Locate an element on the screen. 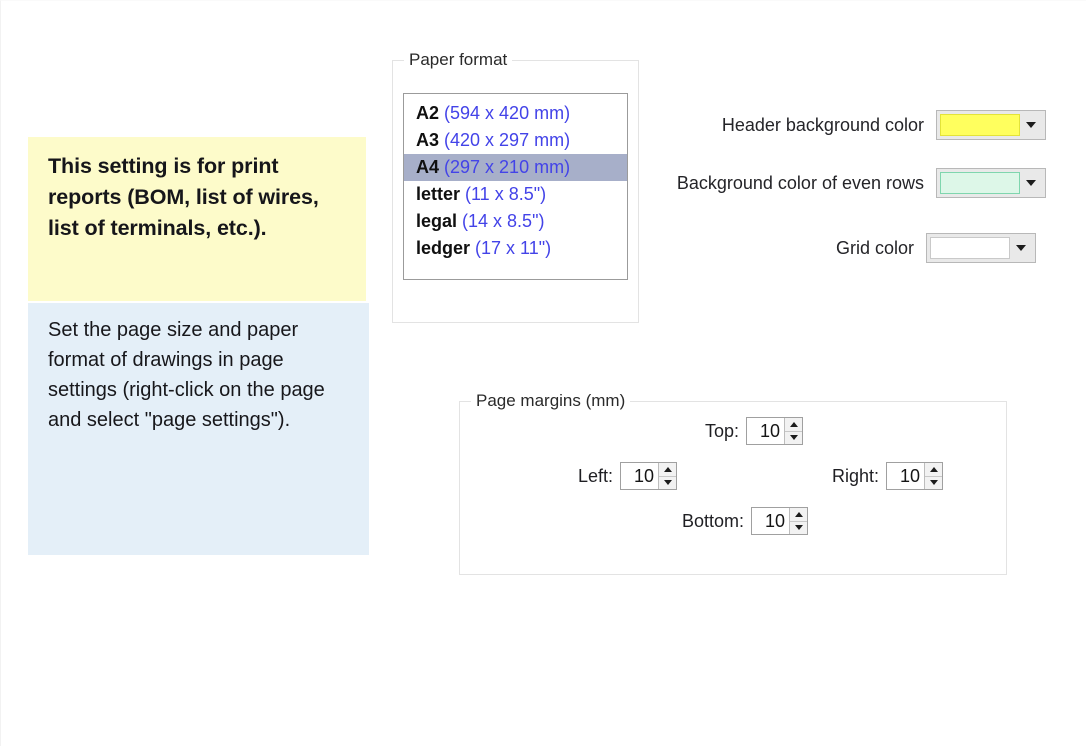 The width and height of the screenshot is (1086, 746). paper-format-name: ledger is located at coordinates (443, 248).